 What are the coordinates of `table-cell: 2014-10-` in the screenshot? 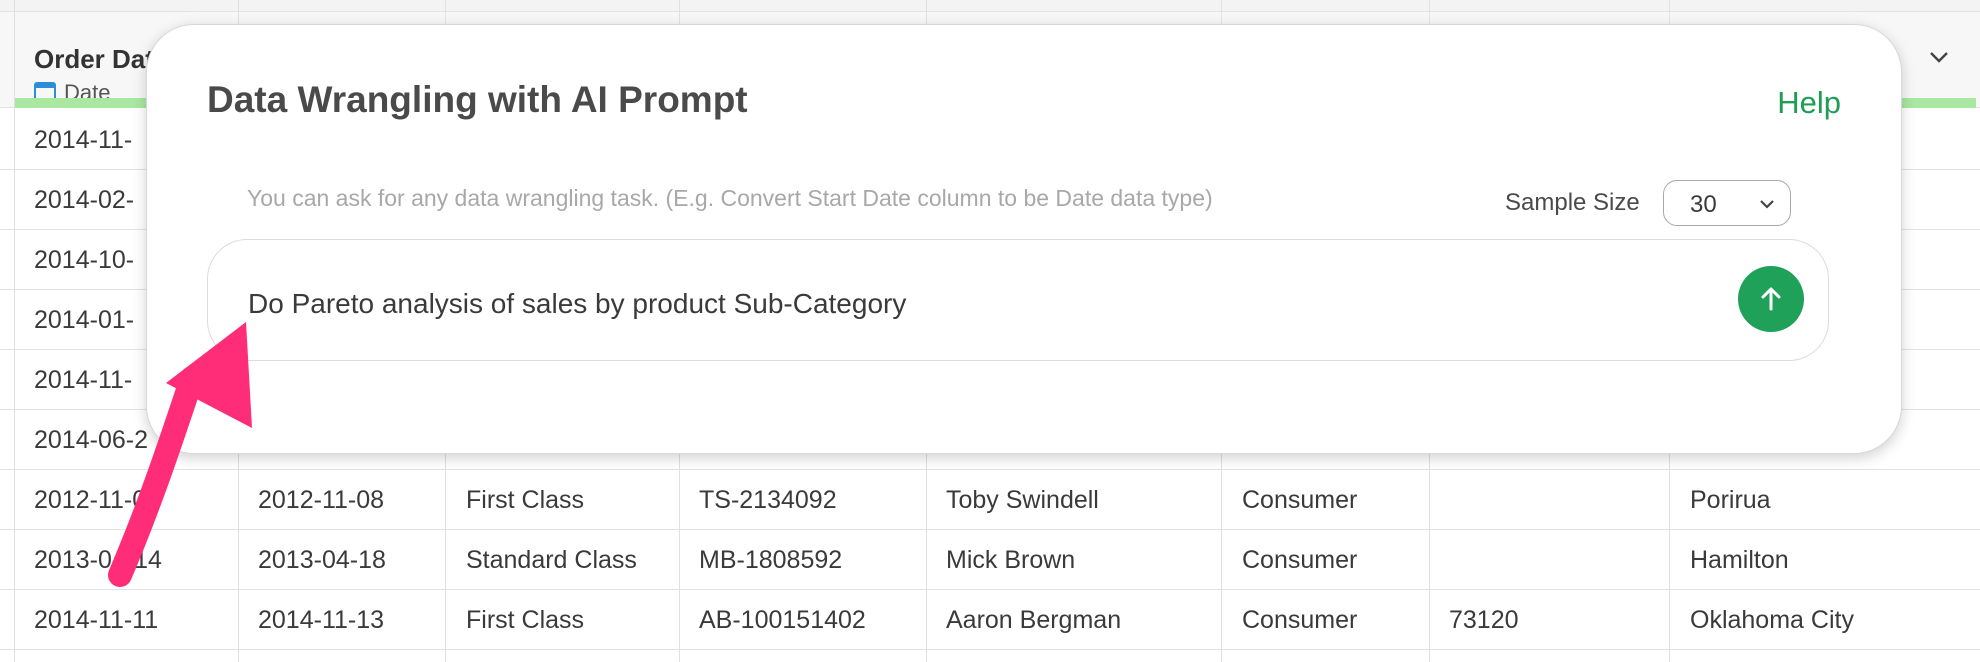 It's located at (84, 260).